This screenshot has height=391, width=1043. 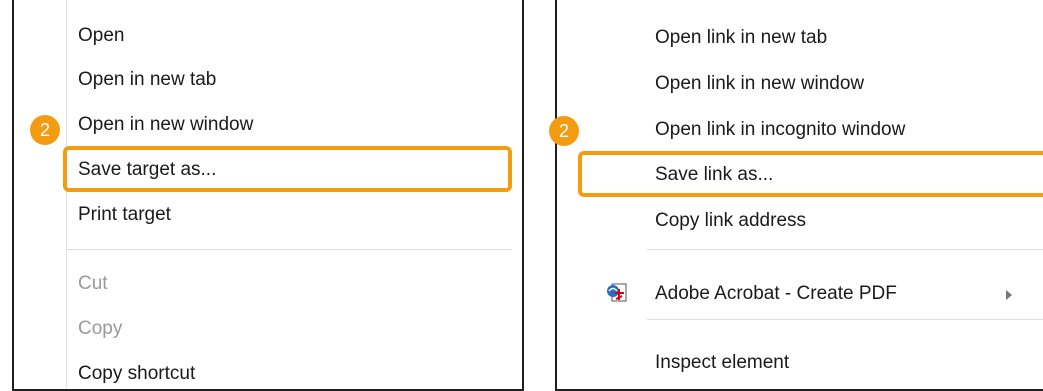 I want to click on step-badge-right: 2, so click(x=564, y=131).